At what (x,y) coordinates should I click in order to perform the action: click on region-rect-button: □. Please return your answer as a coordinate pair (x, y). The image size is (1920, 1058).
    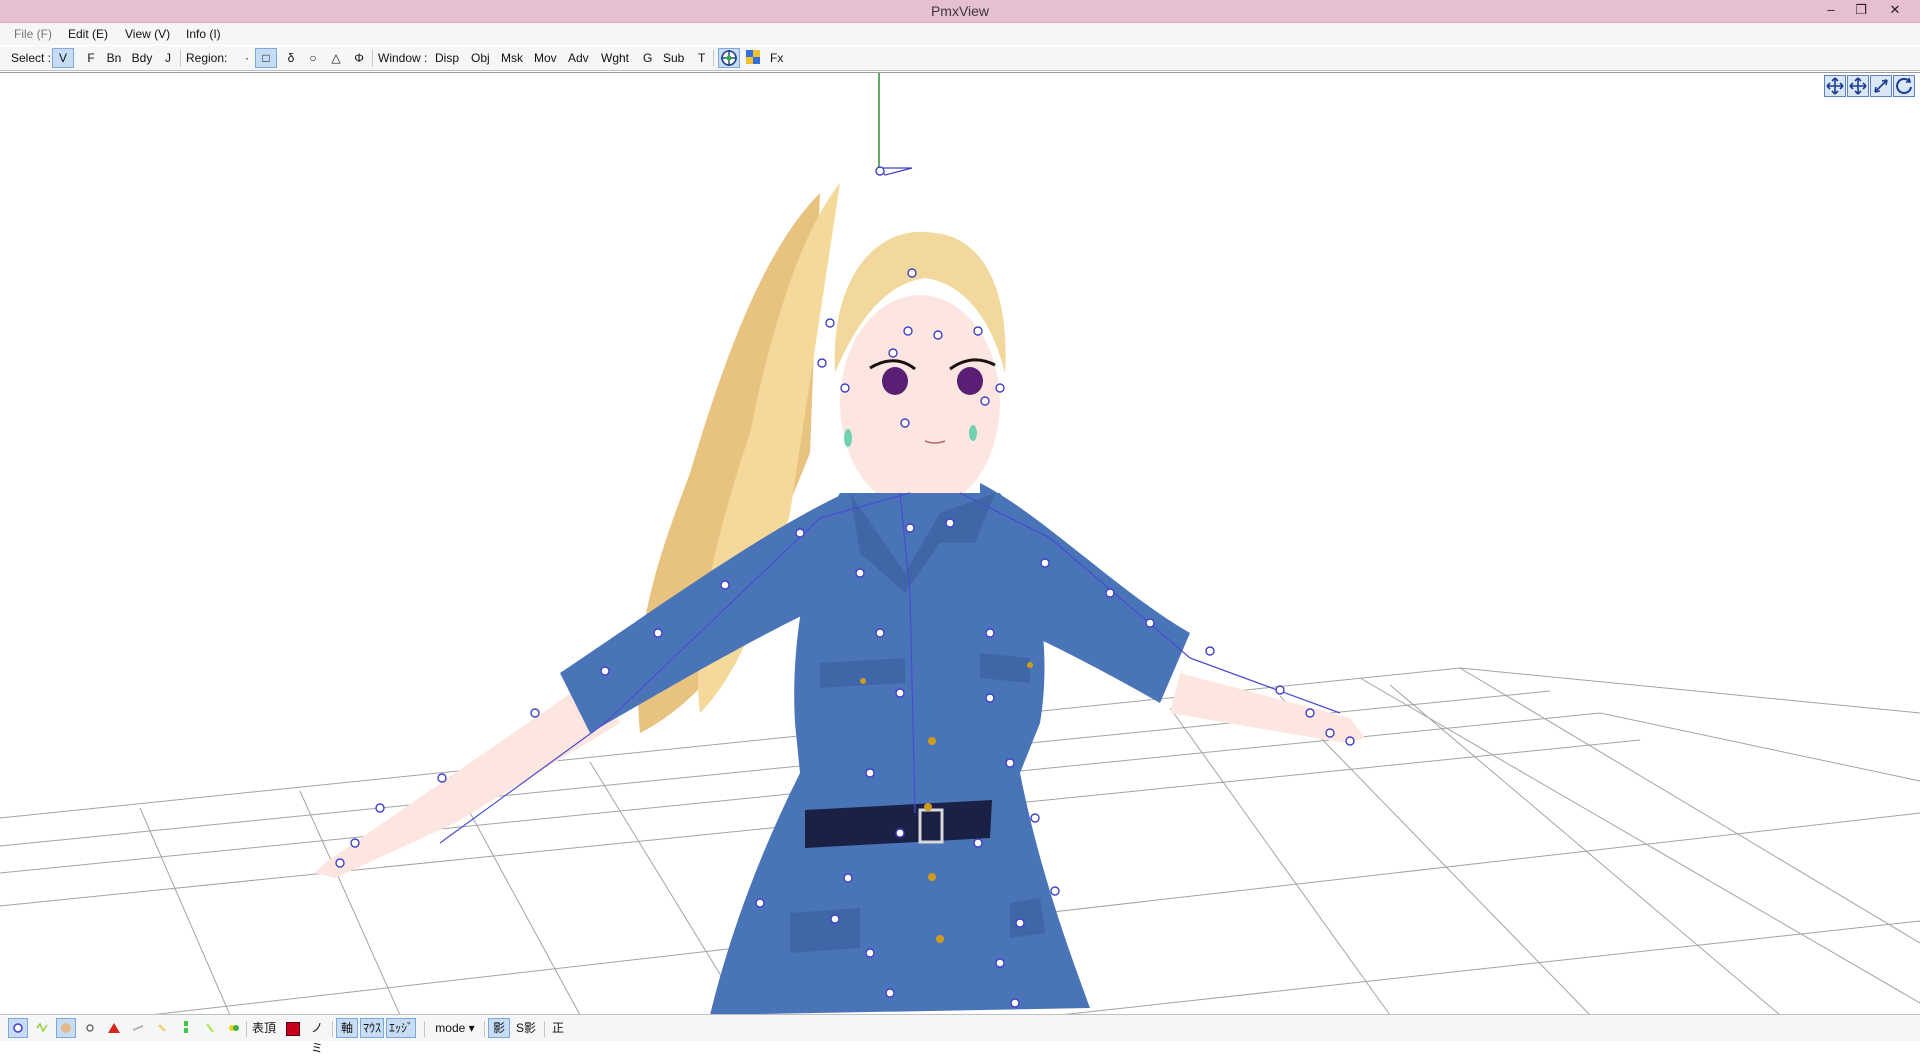
    Looking at the image, I should click on (266, 58).